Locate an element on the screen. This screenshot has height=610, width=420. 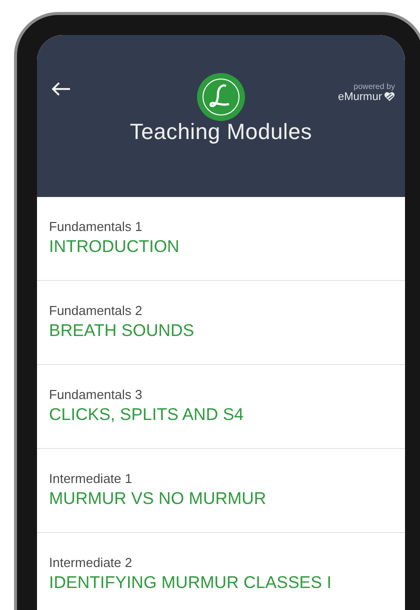
heart-icon is located at coordinates (389, 97).